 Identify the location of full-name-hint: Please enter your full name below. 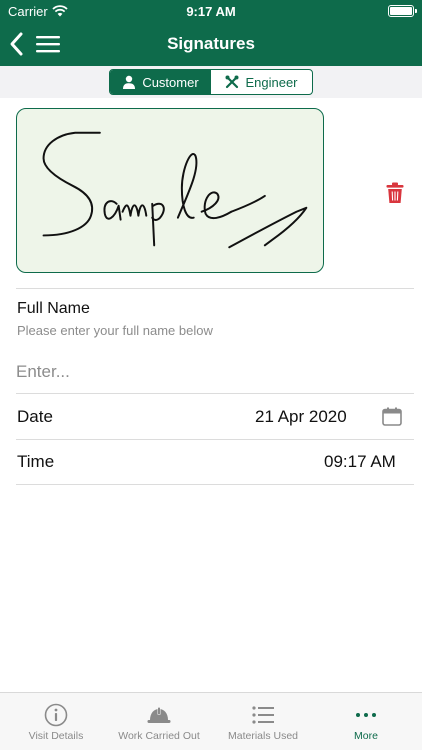
(115, 330).